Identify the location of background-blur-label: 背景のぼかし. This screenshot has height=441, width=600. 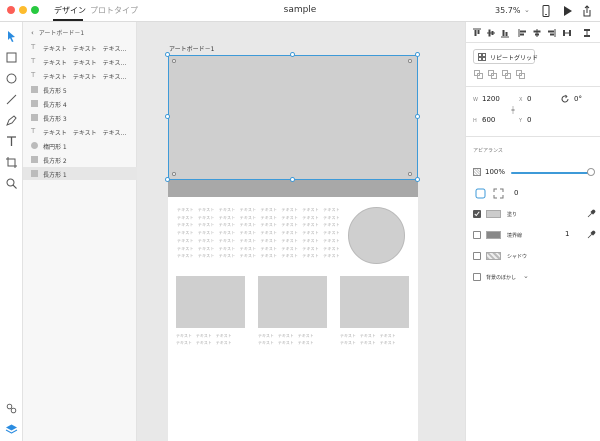
(501, 277).